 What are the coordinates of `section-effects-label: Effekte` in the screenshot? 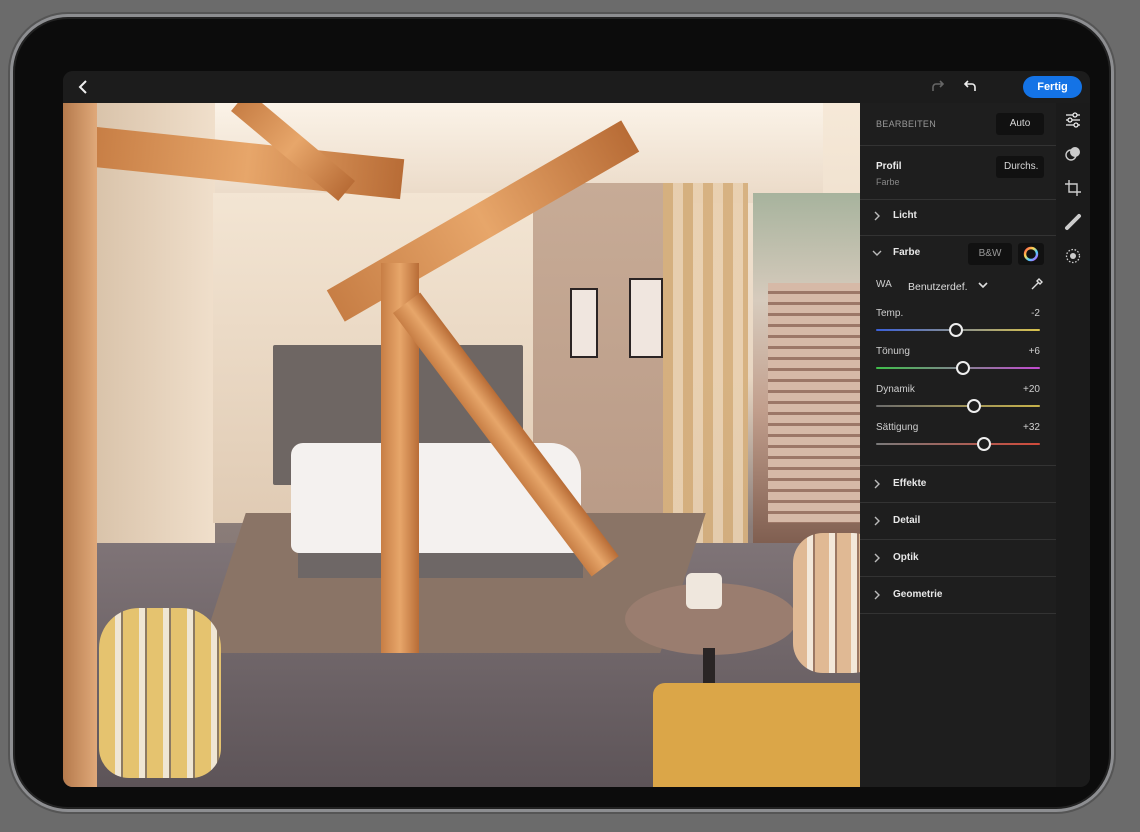 It's located at (910, 483).